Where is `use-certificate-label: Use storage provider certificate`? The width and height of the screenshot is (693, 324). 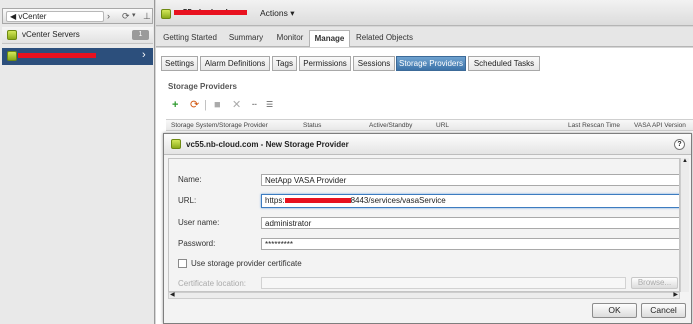 use-certificate-label: Use storage provider certificate is located at coordinates (246, 263).